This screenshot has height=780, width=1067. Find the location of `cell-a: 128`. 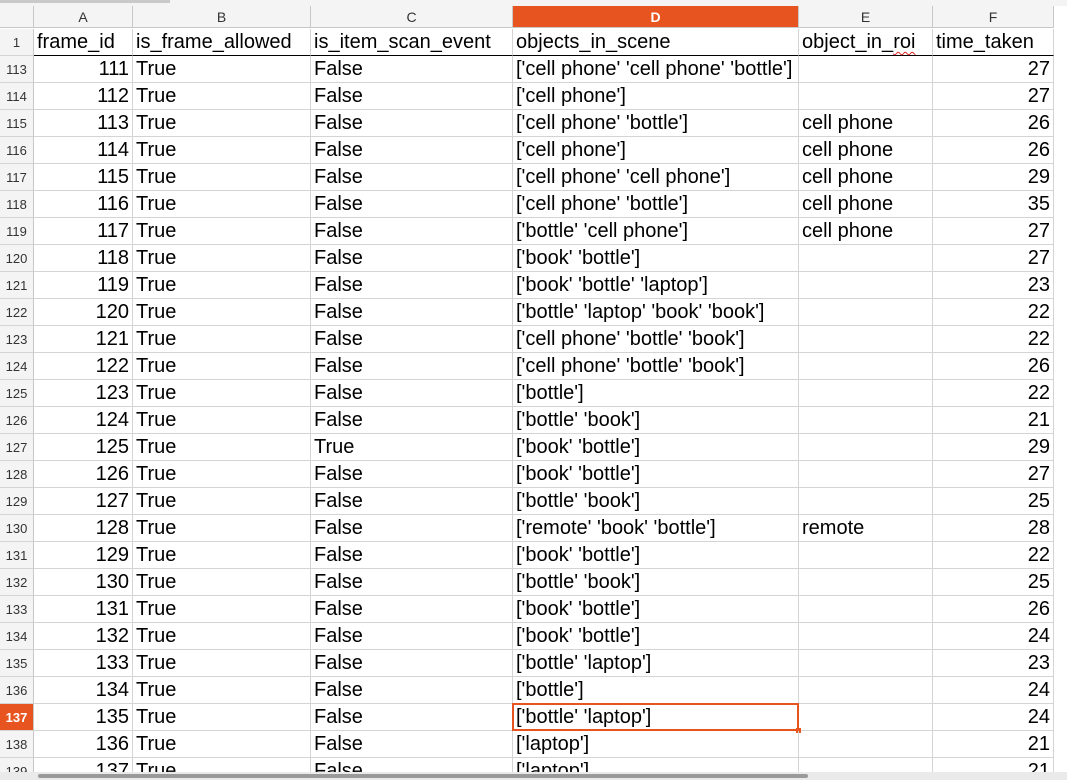

cell-a: 128 is located at coordinates (83, 528).